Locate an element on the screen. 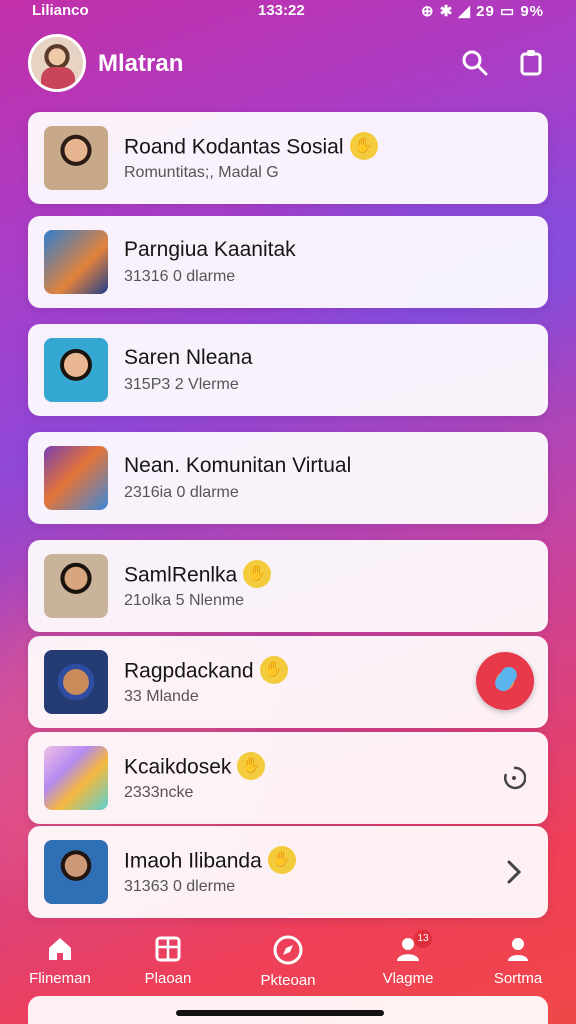 This screenshot has width=576, height=1024. notification-badge: 13 is located at coordinates (423, 939).